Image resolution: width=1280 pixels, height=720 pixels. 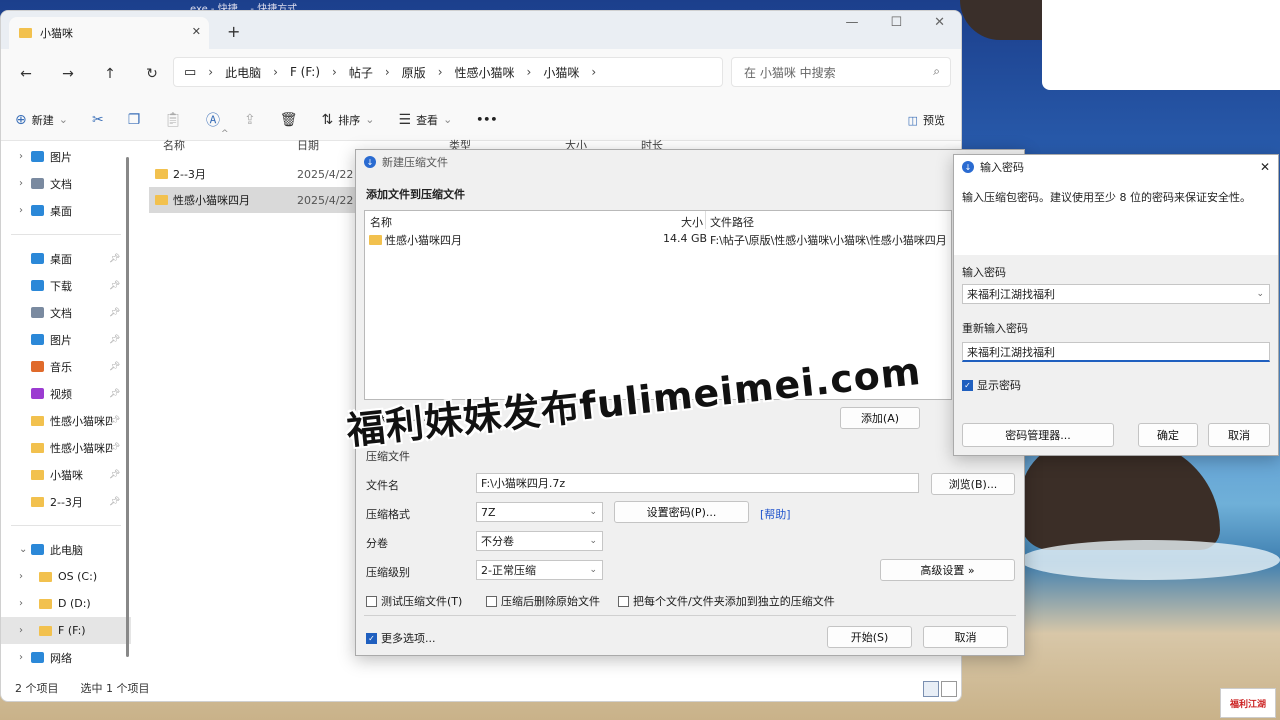 I want to click on tab-current: 小猫咪 ✕, so click(x=109, y=33).